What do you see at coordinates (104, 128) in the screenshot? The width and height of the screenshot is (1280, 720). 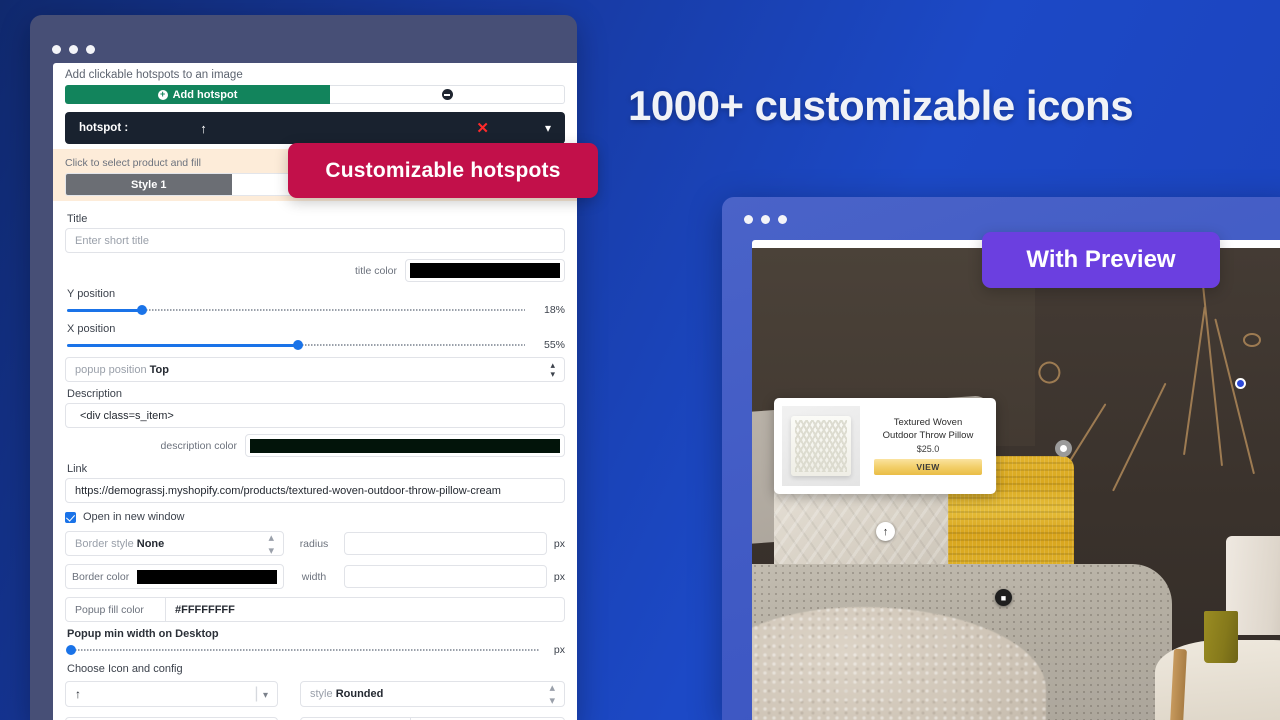 I see `hotspot-item-label: hotspot :` at bounding box center [104, 128].